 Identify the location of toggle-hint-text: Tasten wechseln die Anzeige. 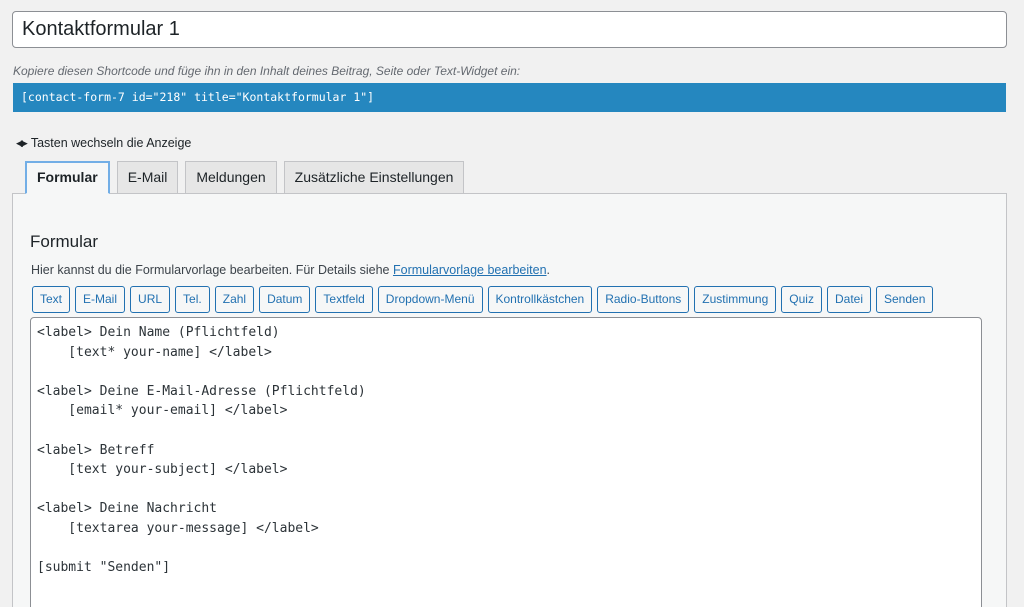
(111, 143).